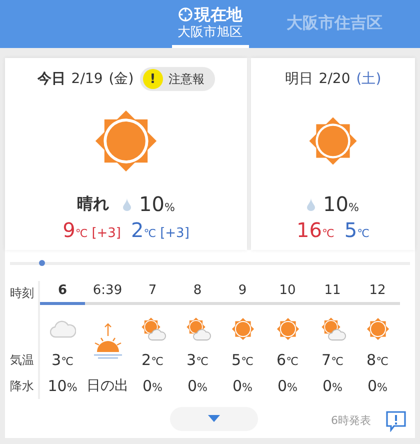 The image size is (420, 444). Describe the element at coordinates (186, 79) in the screenshot. I see `advisory-label: 注意報` at that location.